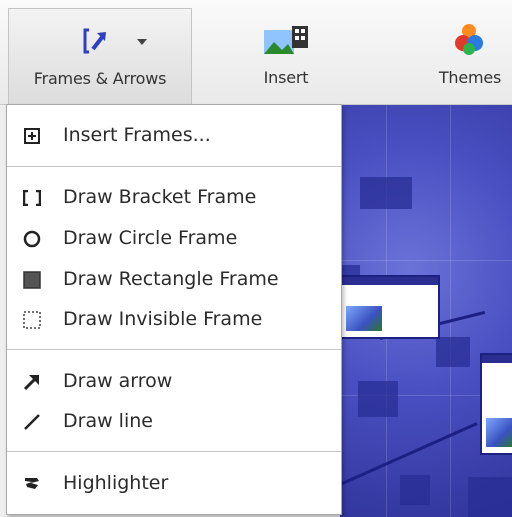  I want to click on dotted-square-icon, so click(32, 320).